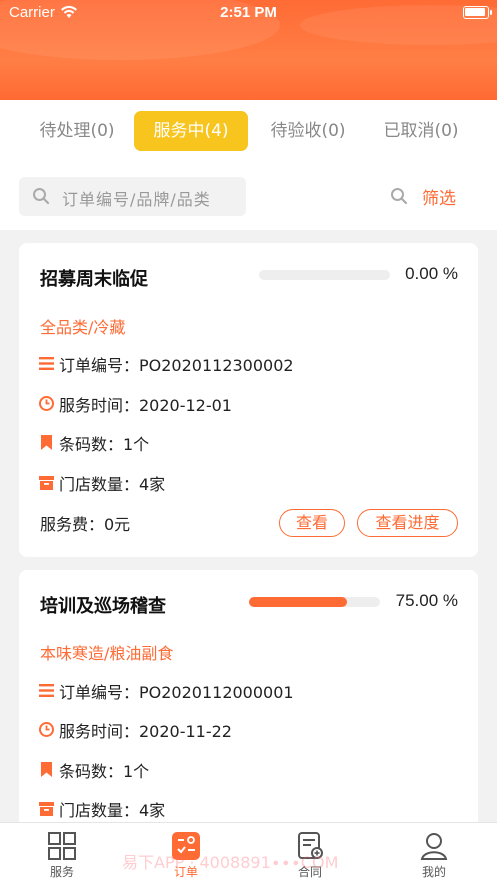 This screenshot has width=497, height=883. Describe the element at coordinates (136, 199) in the screenshot. I see `search-placeholder: 订单编号/品牌/品类` at that location.